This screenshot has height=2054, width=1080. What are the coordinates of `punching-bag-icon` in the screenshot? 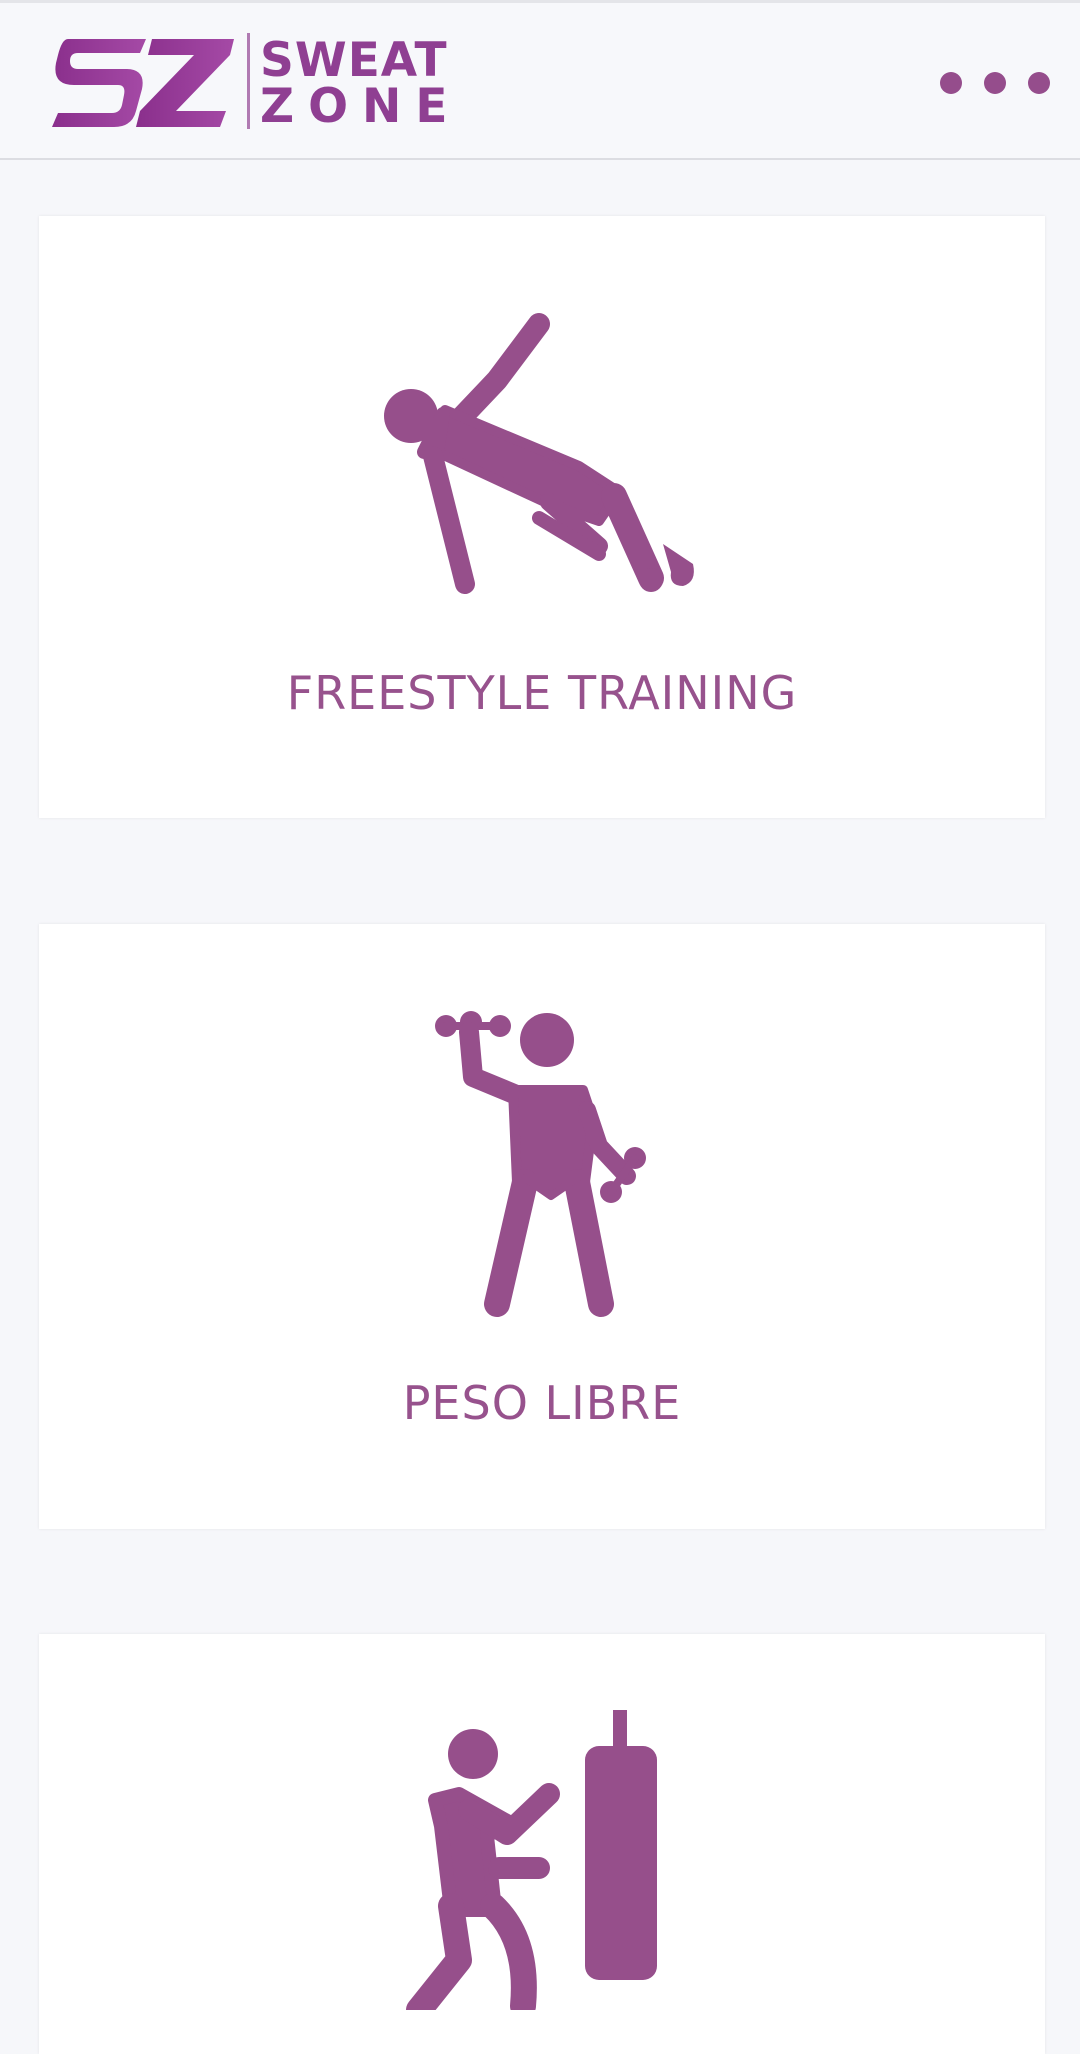 It's located at (531, 1860).